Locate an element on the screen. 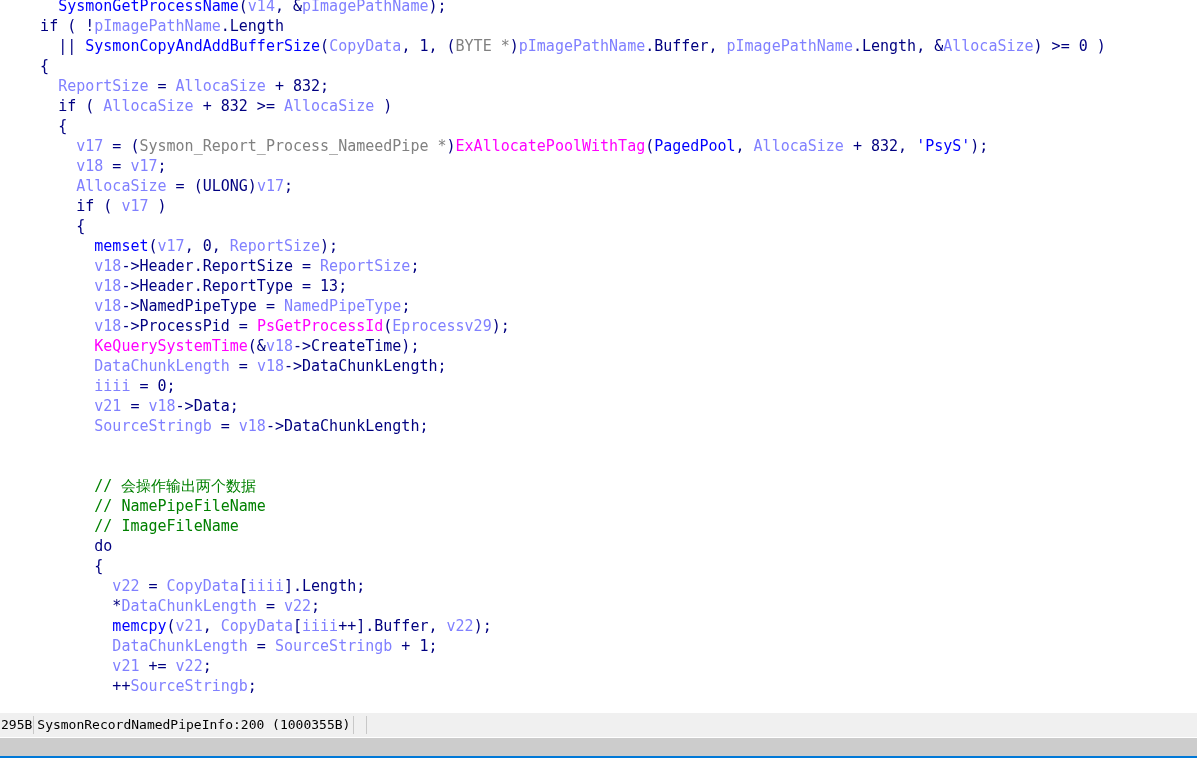 This screenshot has width=1197, height=758. code-line: memcpy(v21, CopyData[iiii++].Buffer, v22); is located at coordinates (301, 626).